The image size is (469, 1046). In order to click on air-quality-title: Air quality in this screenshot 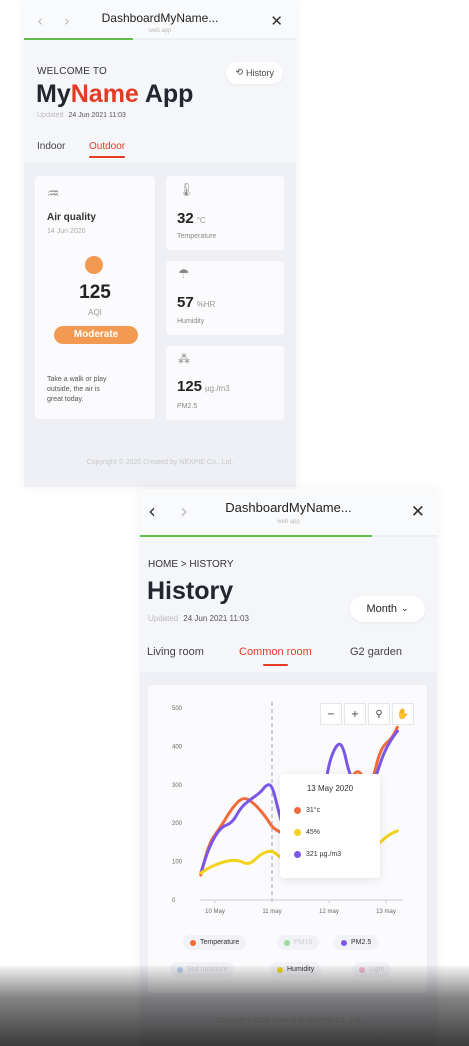, I will do `click(71, 217)`.